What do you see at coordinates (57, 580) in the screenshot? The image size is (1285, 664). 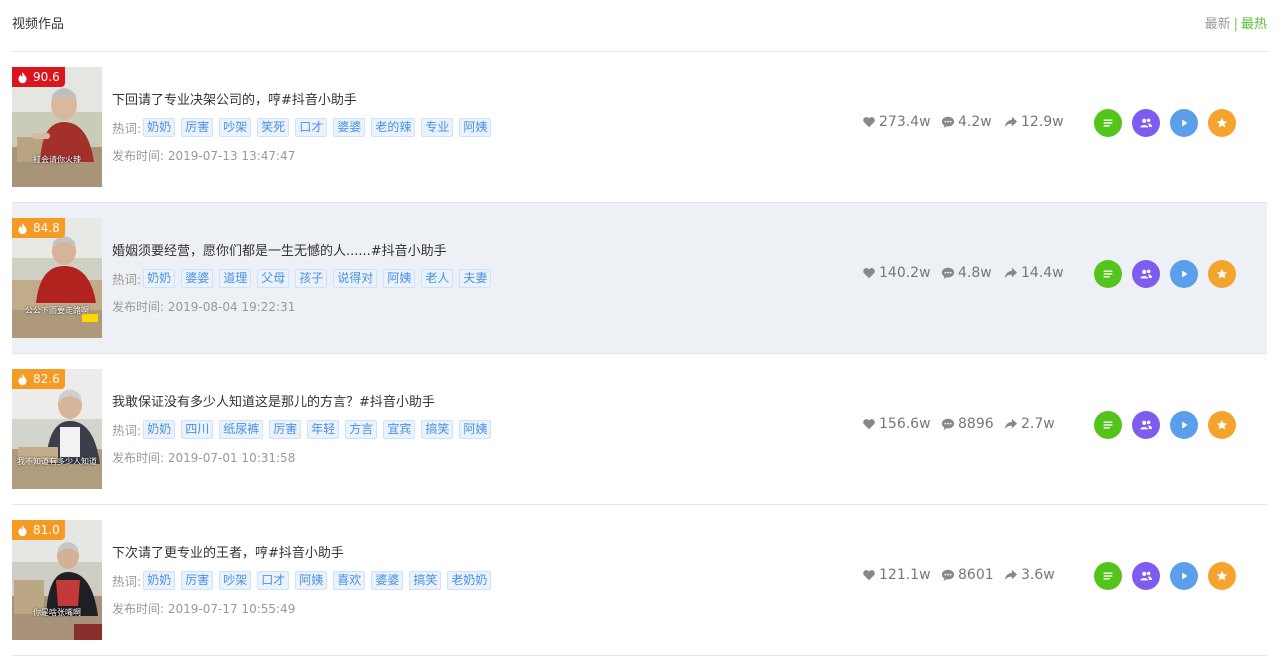 I see `video-thumbnail: 你是啥张嘴啊 81.0` at bounding box center [57, 580].